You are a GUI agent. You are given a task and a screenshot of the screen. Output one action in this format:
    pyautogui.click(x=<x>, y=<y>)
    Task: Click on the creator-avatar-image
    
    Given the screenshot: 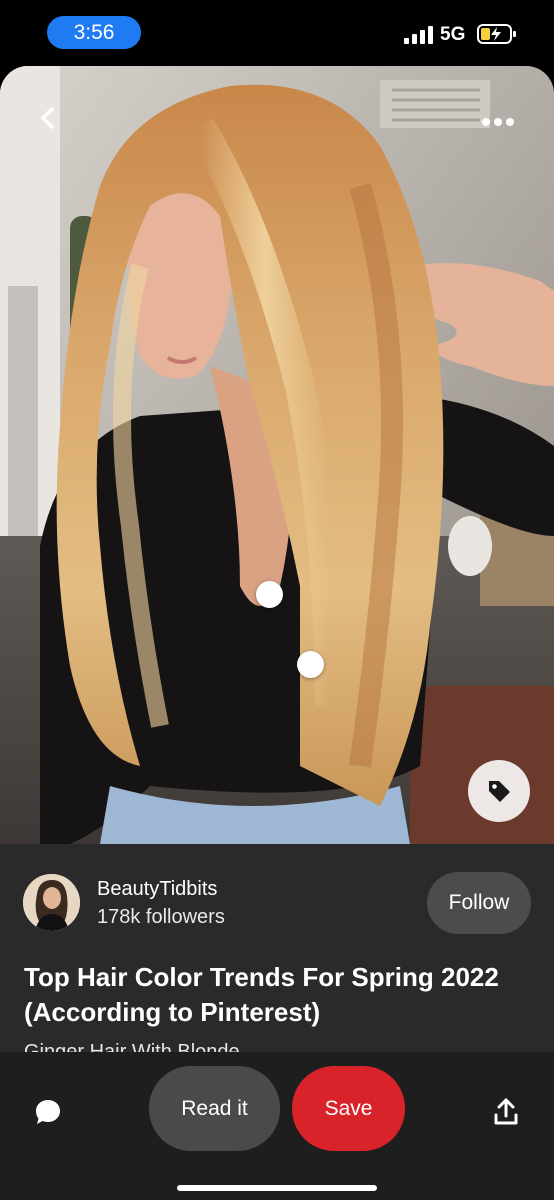 What is the action you would take?
    pyautogui.click(x=51, y=902)
    